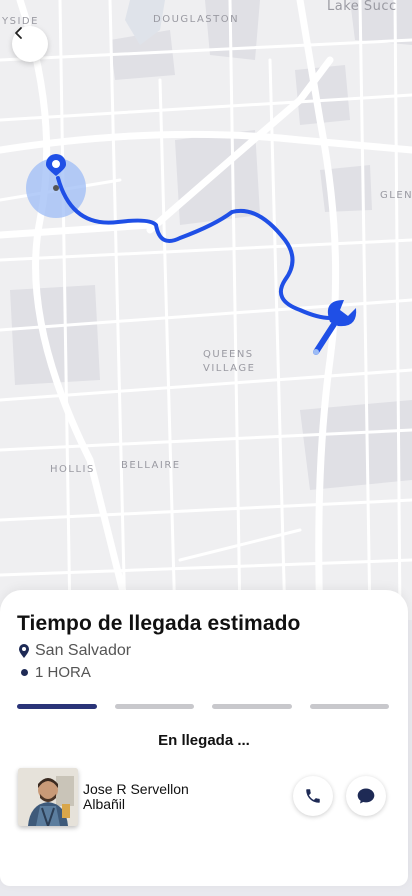 This screenshot has height=896, width=412. Describe the element at coordinates (104, 804) in the screenshot. I see `worker-role: Albañil` at that location.